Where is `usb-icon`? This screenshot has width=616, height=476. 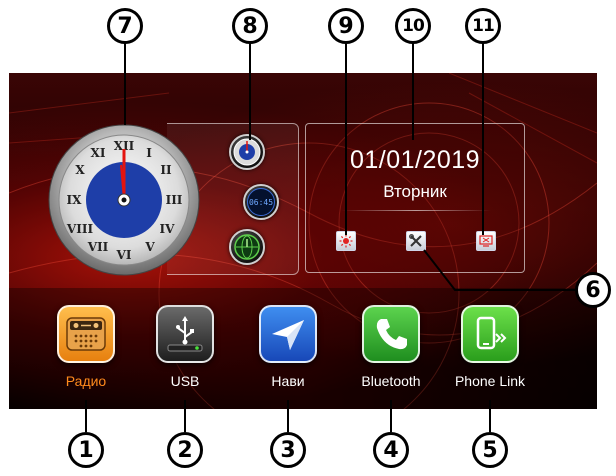
usb-icon is located at coordinates (185, 334).